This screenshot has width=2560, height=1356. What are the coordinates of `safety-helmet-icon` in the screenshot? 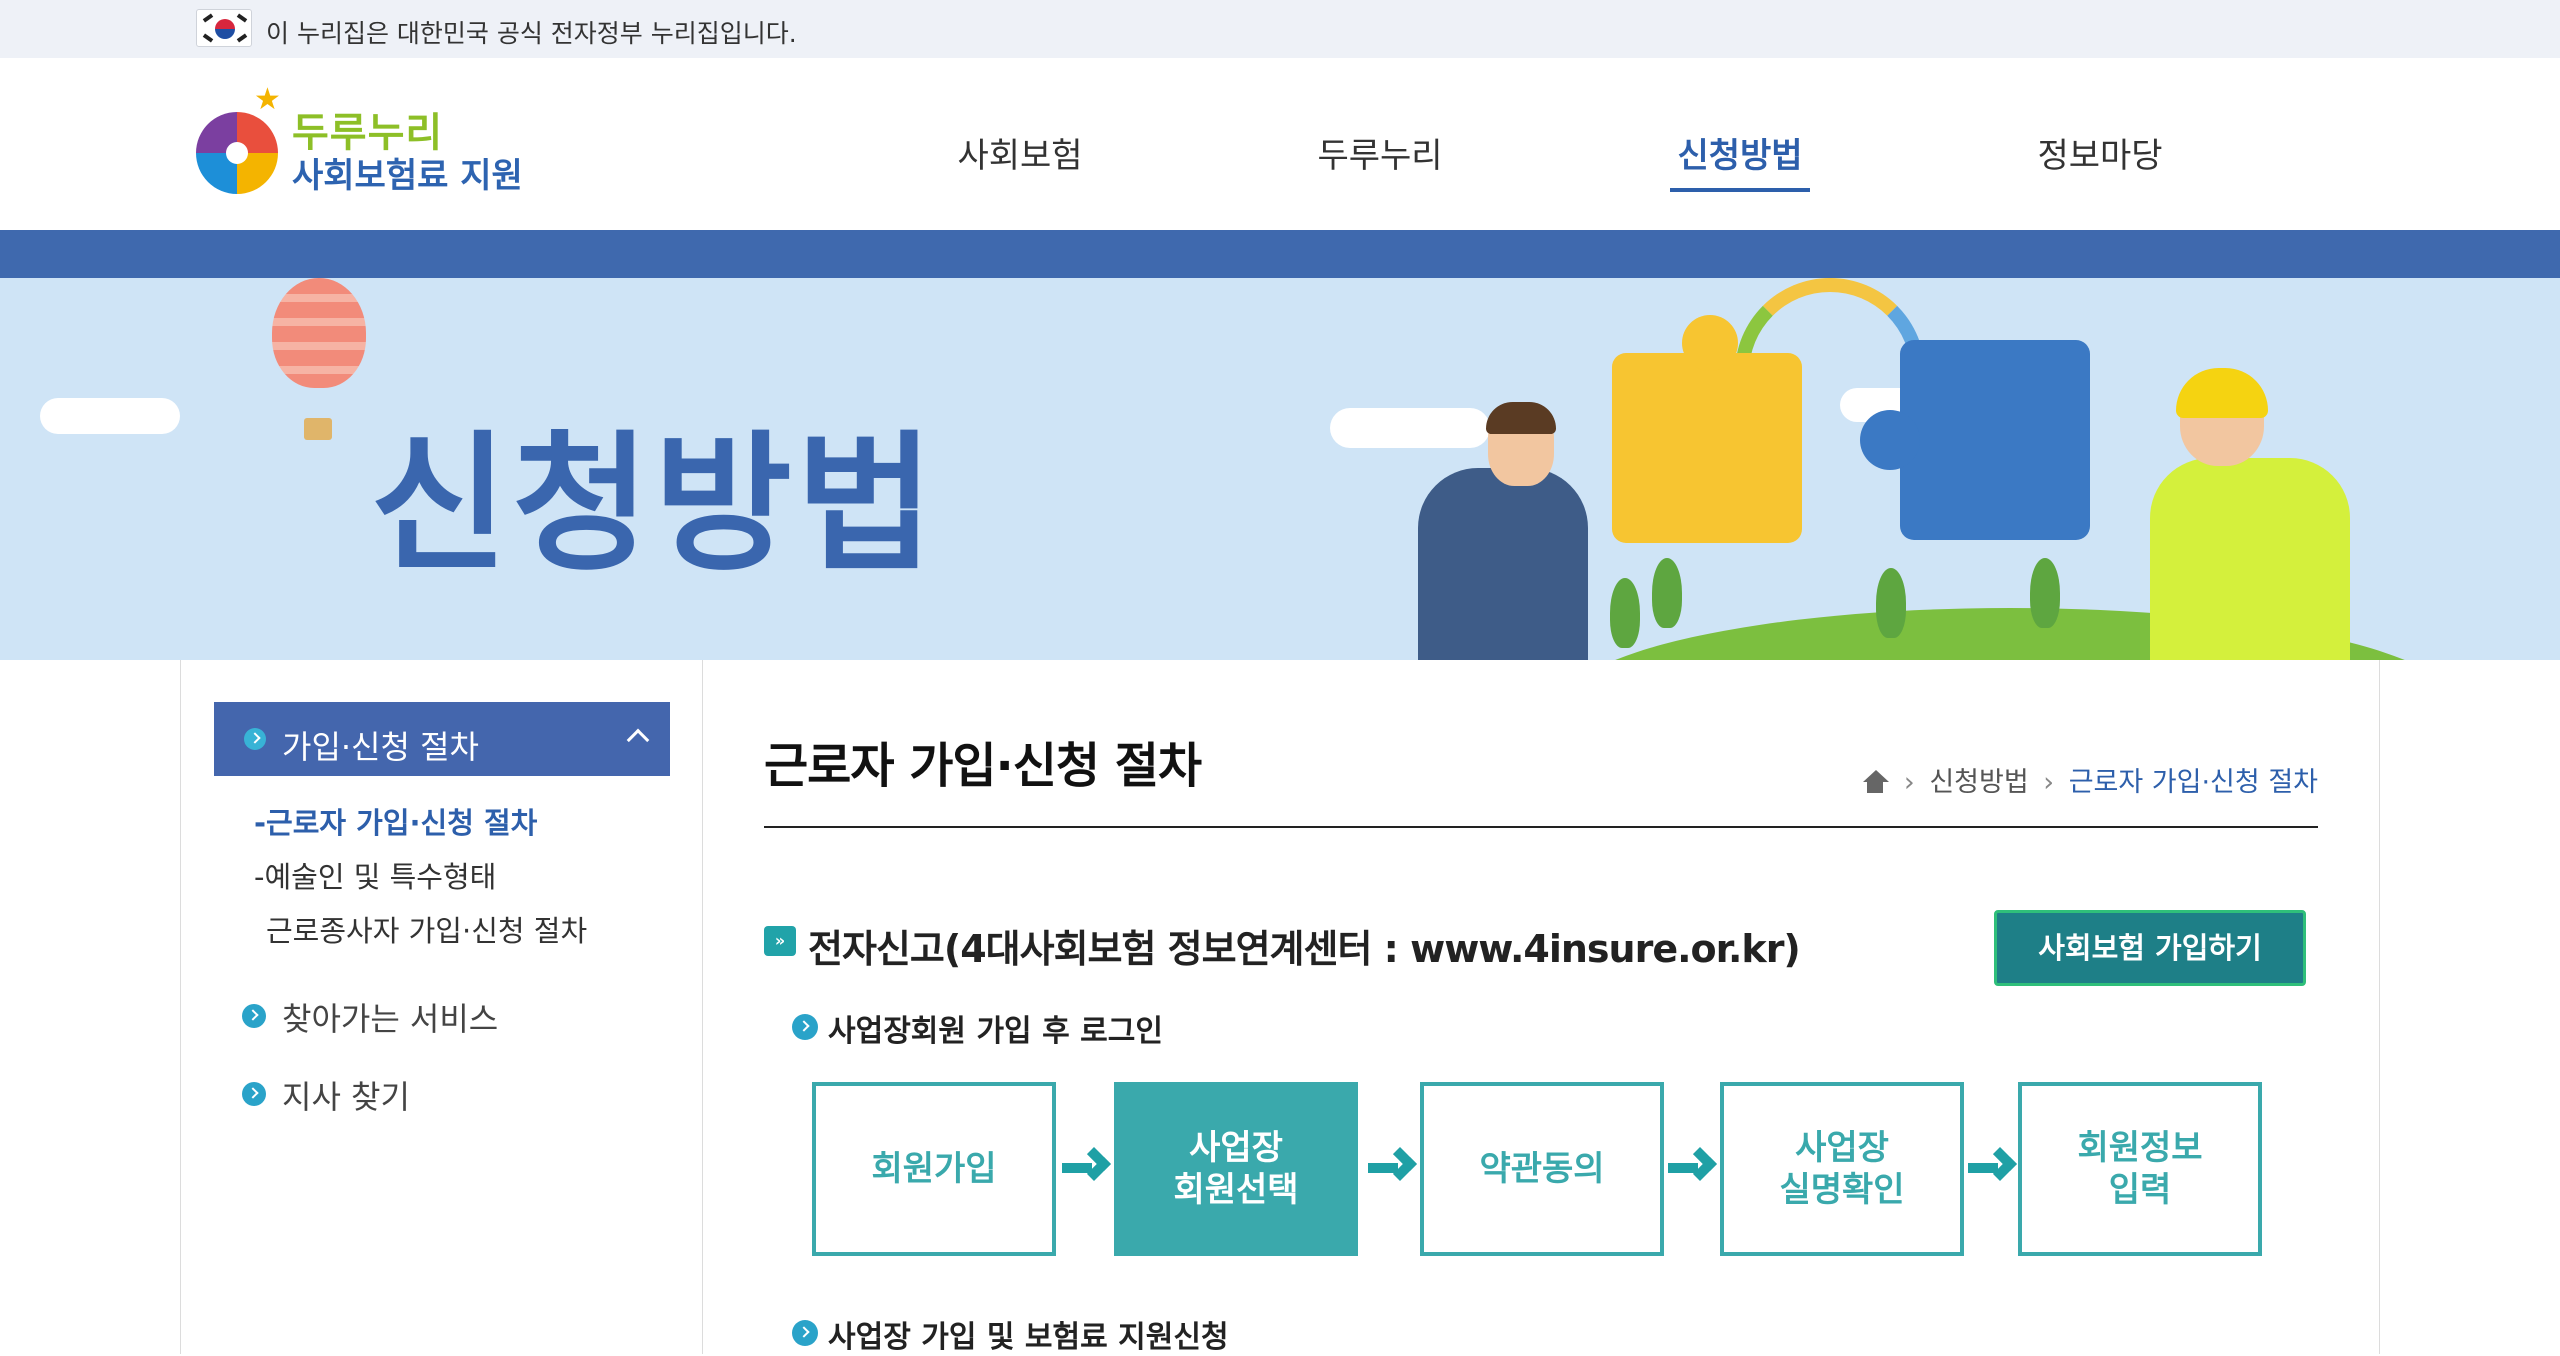 It's located at (2222, 393).